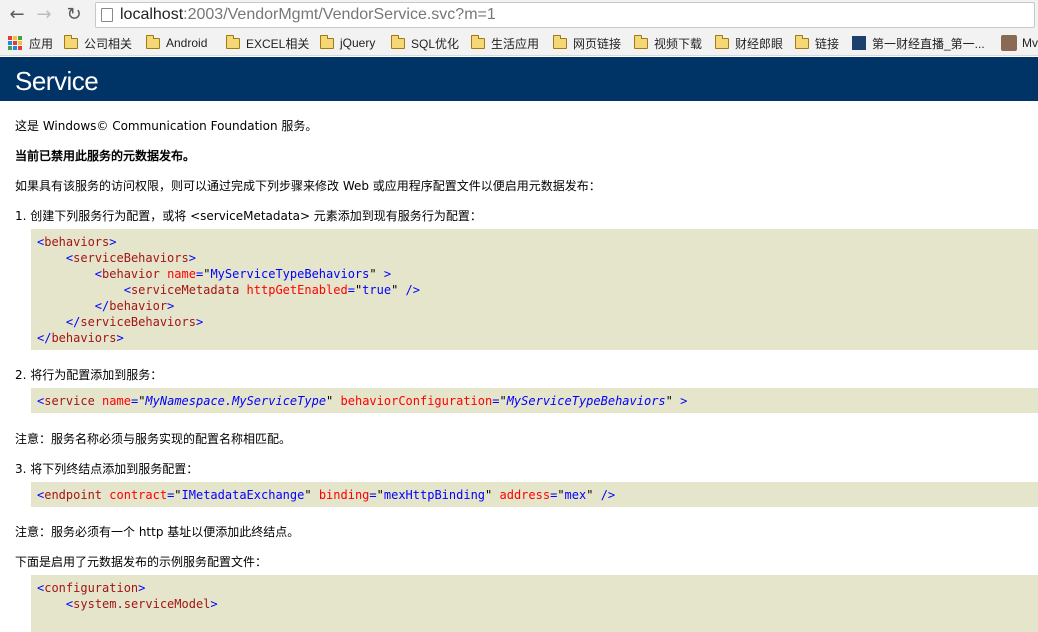 The image size is (1038, 632). What do you see at coordinates (1009, 43) in the screenshot?
I see `avatar-icon` at bounding box center [1009, 43].